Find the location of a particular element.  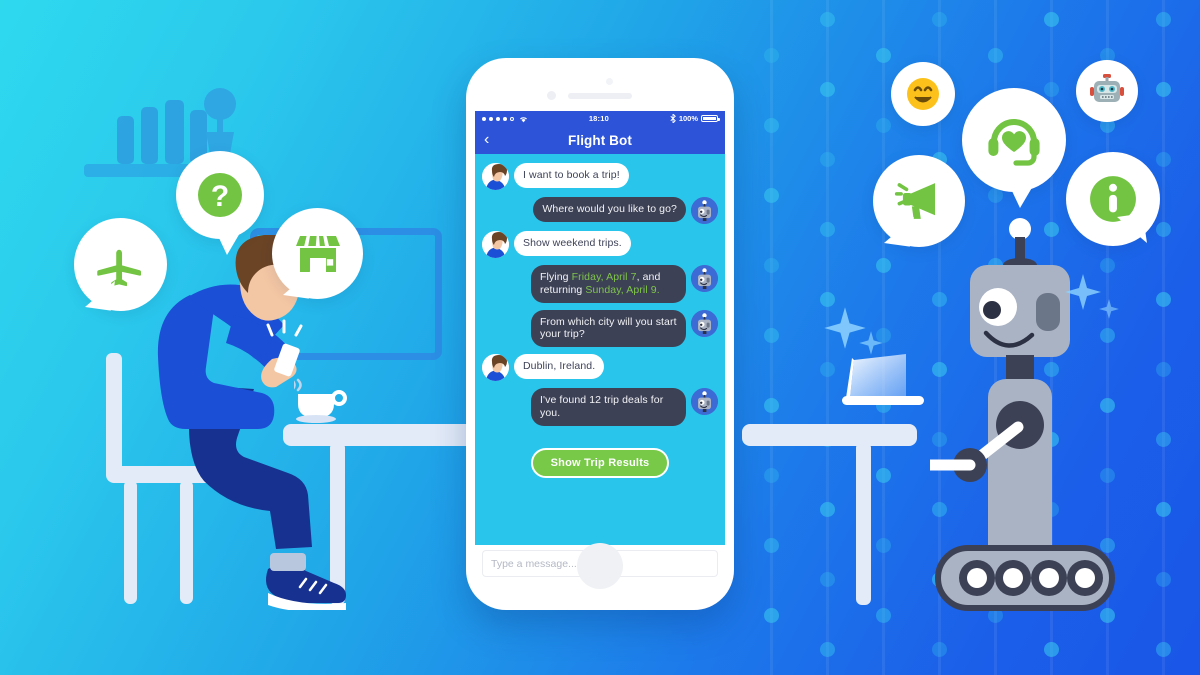

status-bar-time: 18:10 is located at coordinates (598, 118).